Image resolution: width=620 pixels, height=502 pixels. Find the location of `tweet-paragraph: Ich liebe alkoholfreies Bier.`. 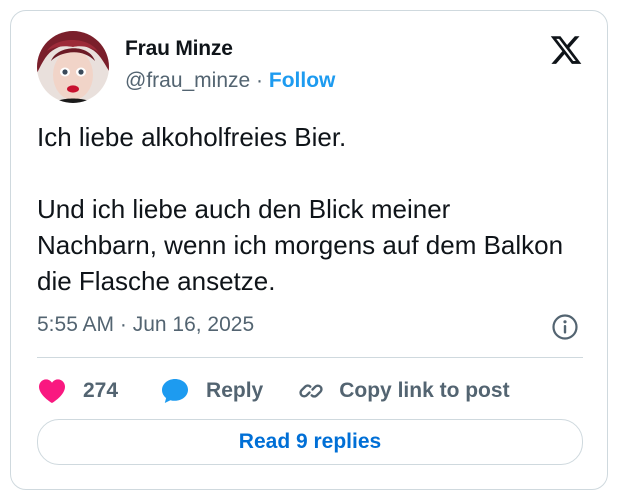

tweet-paragraph: Ich liebe alkoholfreies Bier. is located at coordinates (192, 137).